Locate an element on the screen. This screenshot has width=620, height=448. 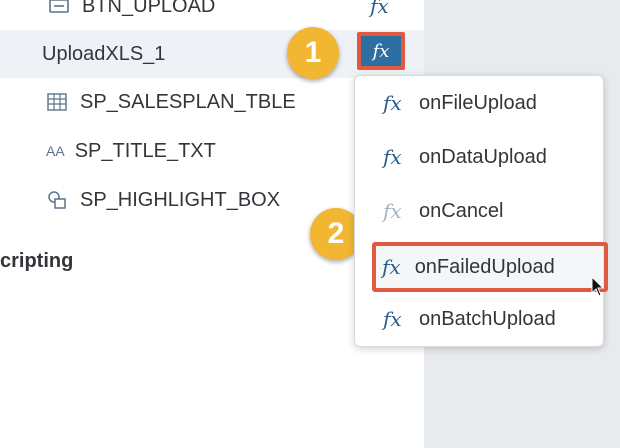
menu-item-onfailedupload: fx onFailedUpload is located at coordinates (490, 267).